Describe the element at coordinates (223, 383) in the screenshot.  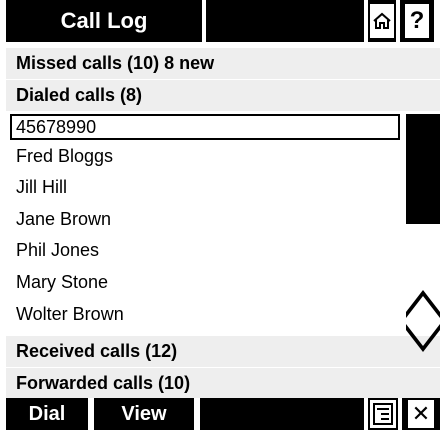
I see `list-item-forwarded-calls: Forwarded calls (10)` at that location.